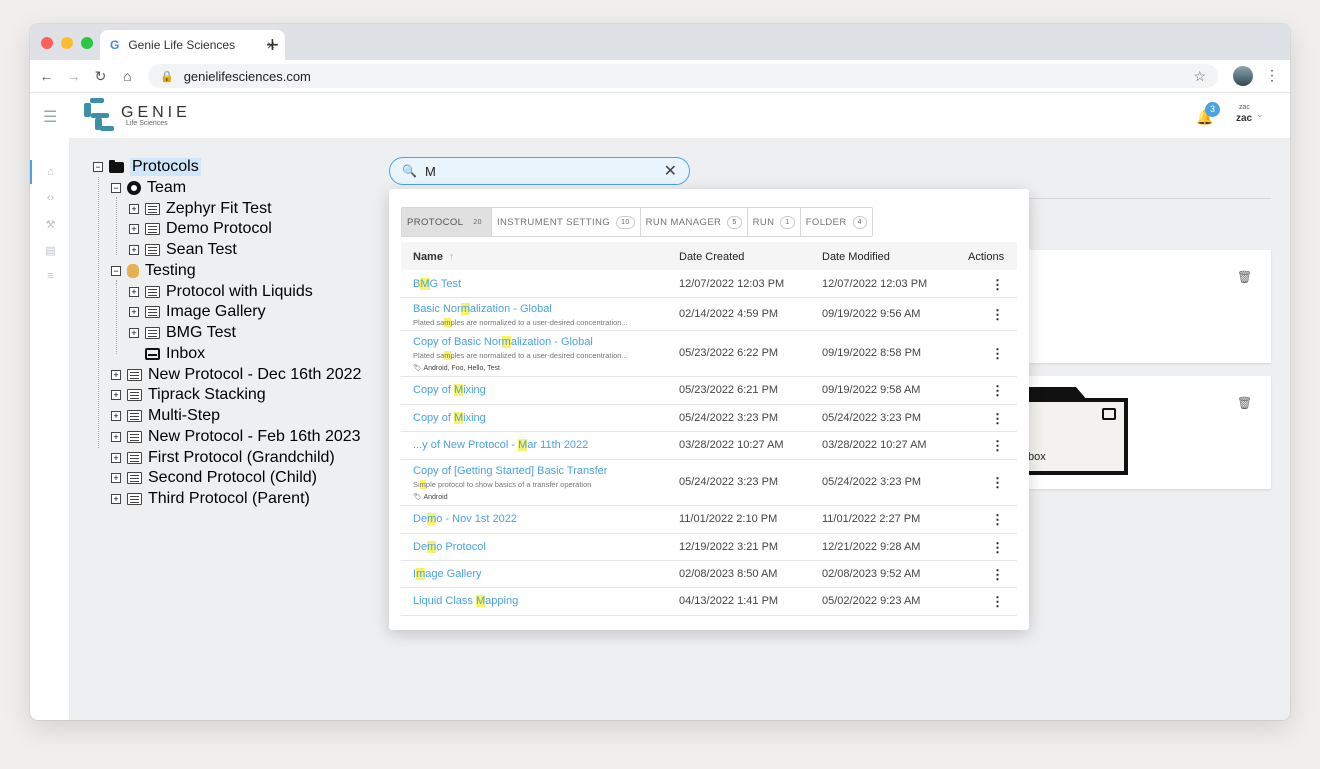  I want to click on protocol-name-link: Demo - Nov 1st 2022, so click(465, 519).